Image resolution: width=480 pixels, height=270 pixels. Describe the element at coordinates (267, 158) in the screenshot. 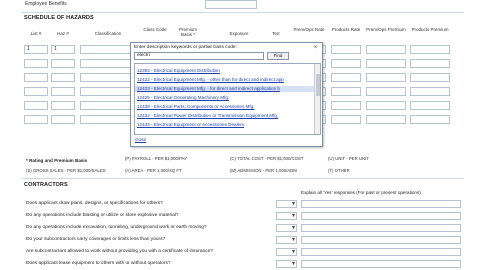

I see `rating-total-cost: (C) TOTAL COST - PER $1,000/COST` at that location.